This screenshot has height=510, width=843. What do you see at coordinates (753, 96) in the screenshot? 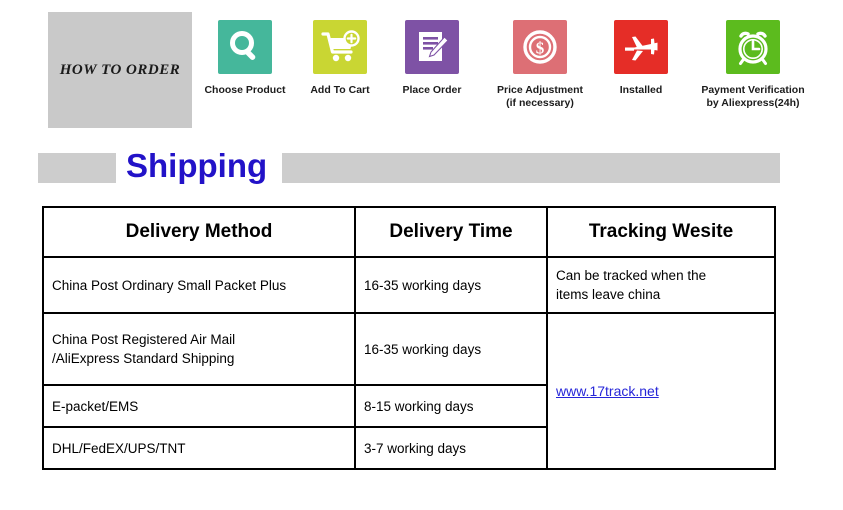
I see `step-label: Payment Verification by Aliexpress(24h)` at bounding box center [753, 96].